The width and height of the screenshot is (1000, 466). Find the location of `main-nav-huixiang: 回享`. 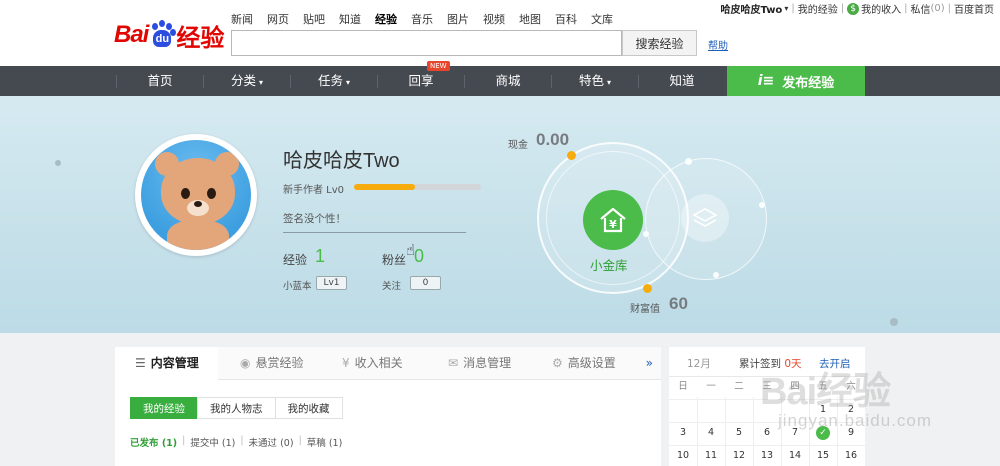

main-nav-huixiang: 回享 is located at coordinates (421, 81).